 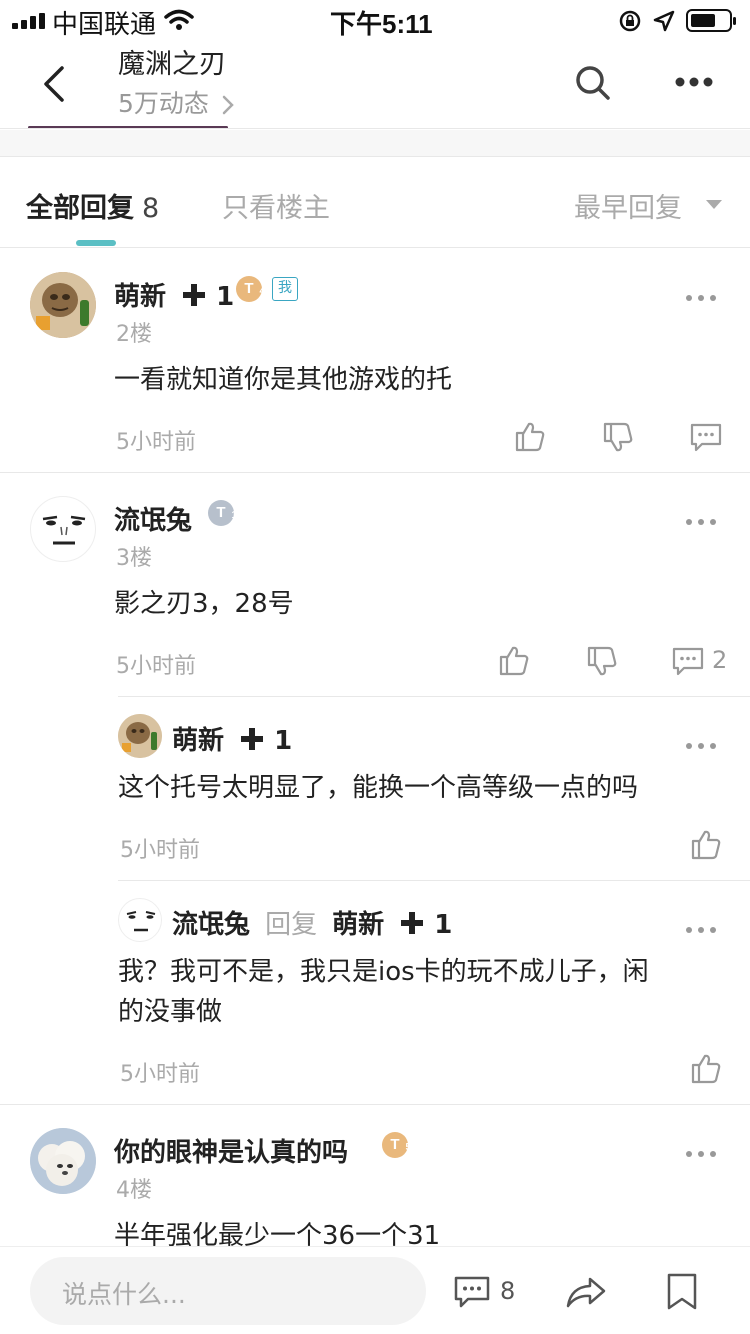 What do you see at coordinates (28, 21) in the screenshot?
I see `signal-icon` at bounding box center [28, 21].